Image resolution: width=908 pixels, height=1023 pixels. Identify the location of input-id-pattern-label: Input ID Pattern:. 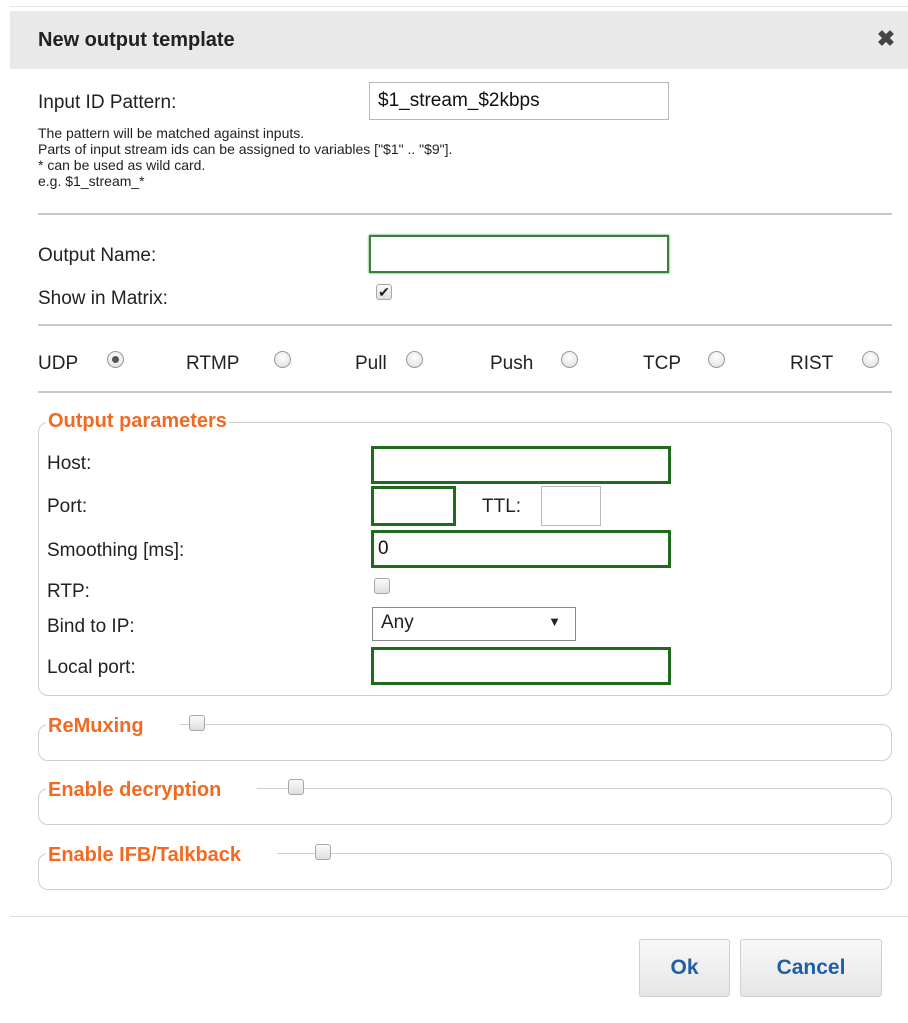
(107, 102).